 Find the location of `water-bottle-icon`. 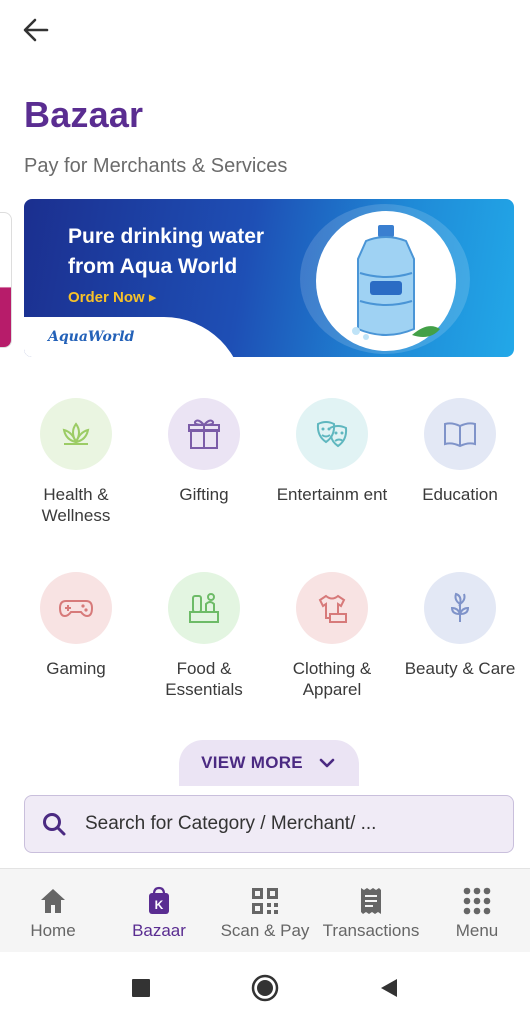

water-bottle-icon is located at coordinates (396, 282).